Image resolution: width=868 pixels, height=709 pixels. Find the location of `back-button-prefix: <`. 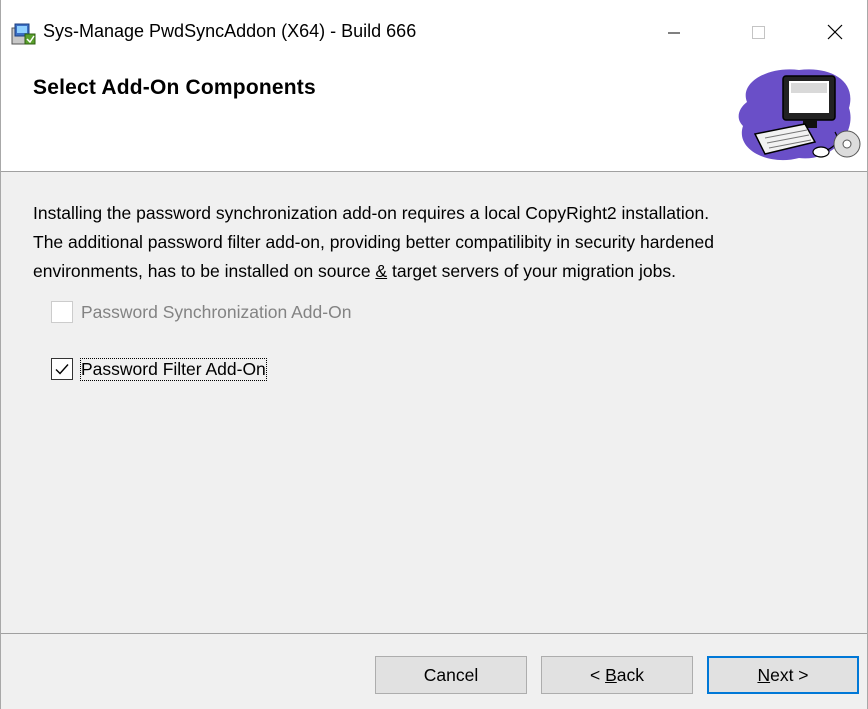

back-button-prefix: < is located at coordinates (597, 674).